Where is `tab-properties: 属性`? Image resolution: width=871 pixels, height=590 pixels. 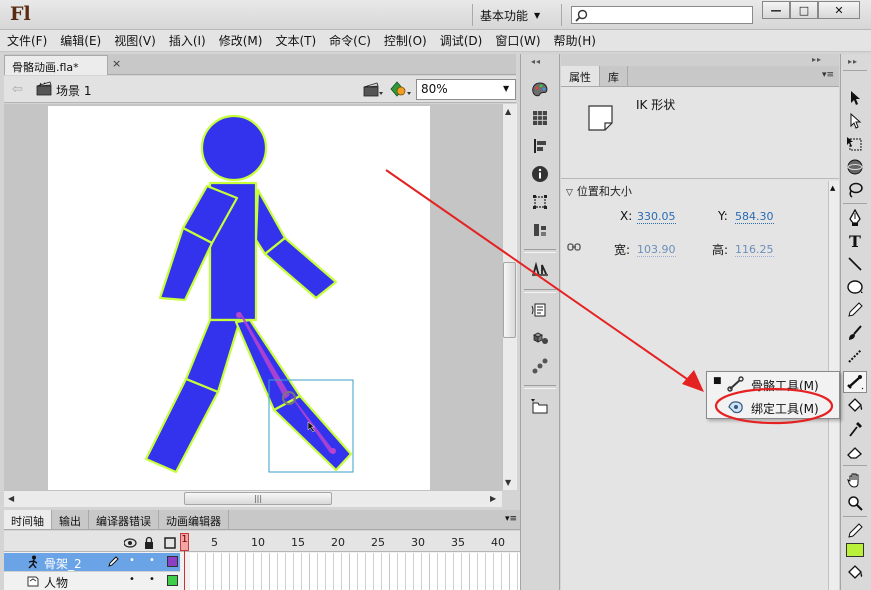
tab-properties: 属性 is located at coordinates (580, 76).